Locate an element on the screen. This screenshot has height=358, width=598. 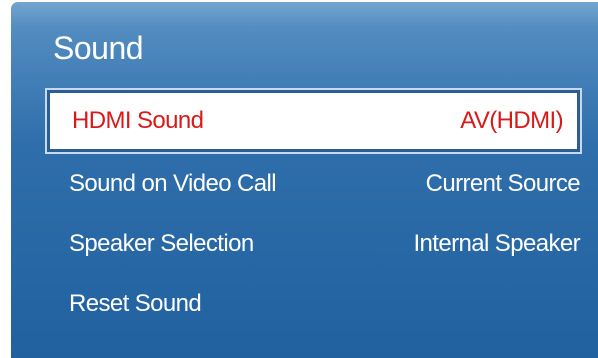
menu-item-value: Current Source is located at coordinates (503, 183).